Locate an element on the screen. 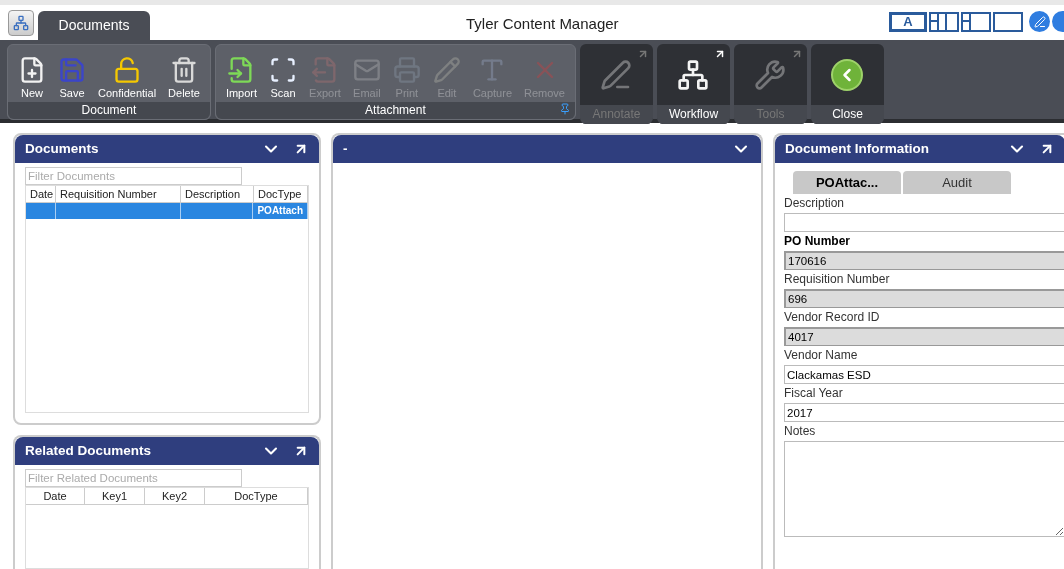 This screenshot has height=569, width=1064. filter-field: Filter Documents is located at coordinates (133, 176).